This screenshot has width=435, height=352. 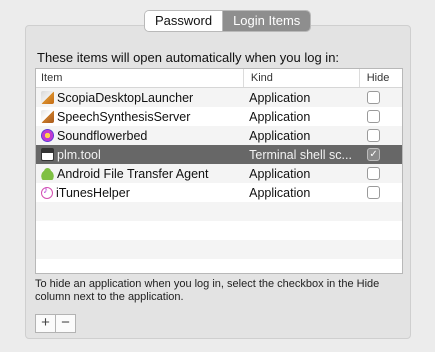 What do you see at coordinates (138, 192) in the screenshot?
I see `cell-item: iTunesHelper` at bounding box center [138, 192].